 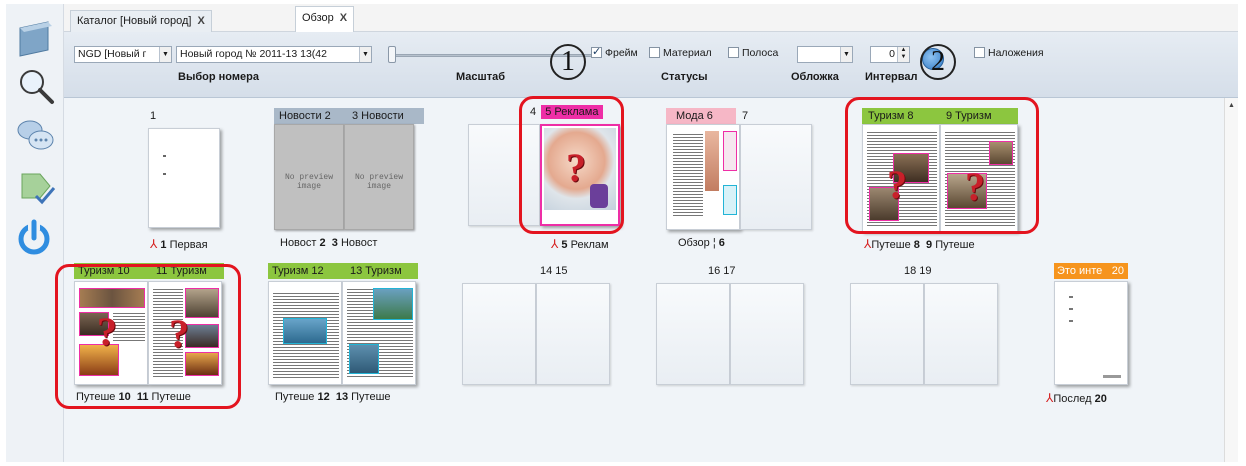 What do you see at coordinates (36, 188) in the screenshot?
I see `tag-check-icon` at bounding box center [36, 188].